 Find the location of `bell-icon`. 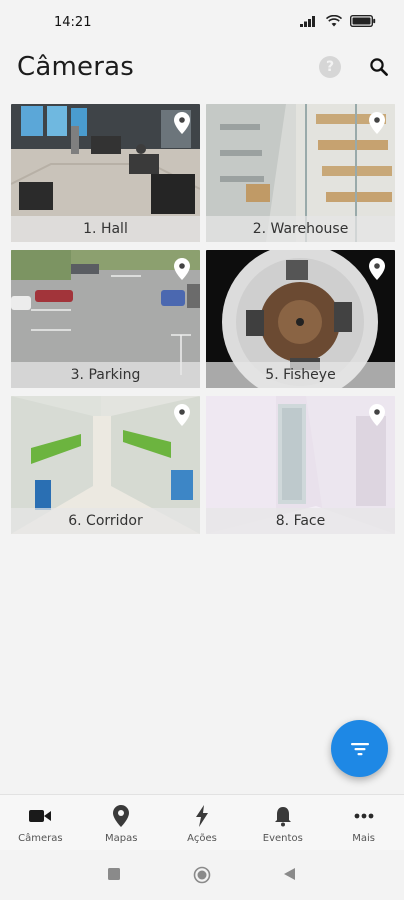

bell-icon is located at coordinates (282, 817).